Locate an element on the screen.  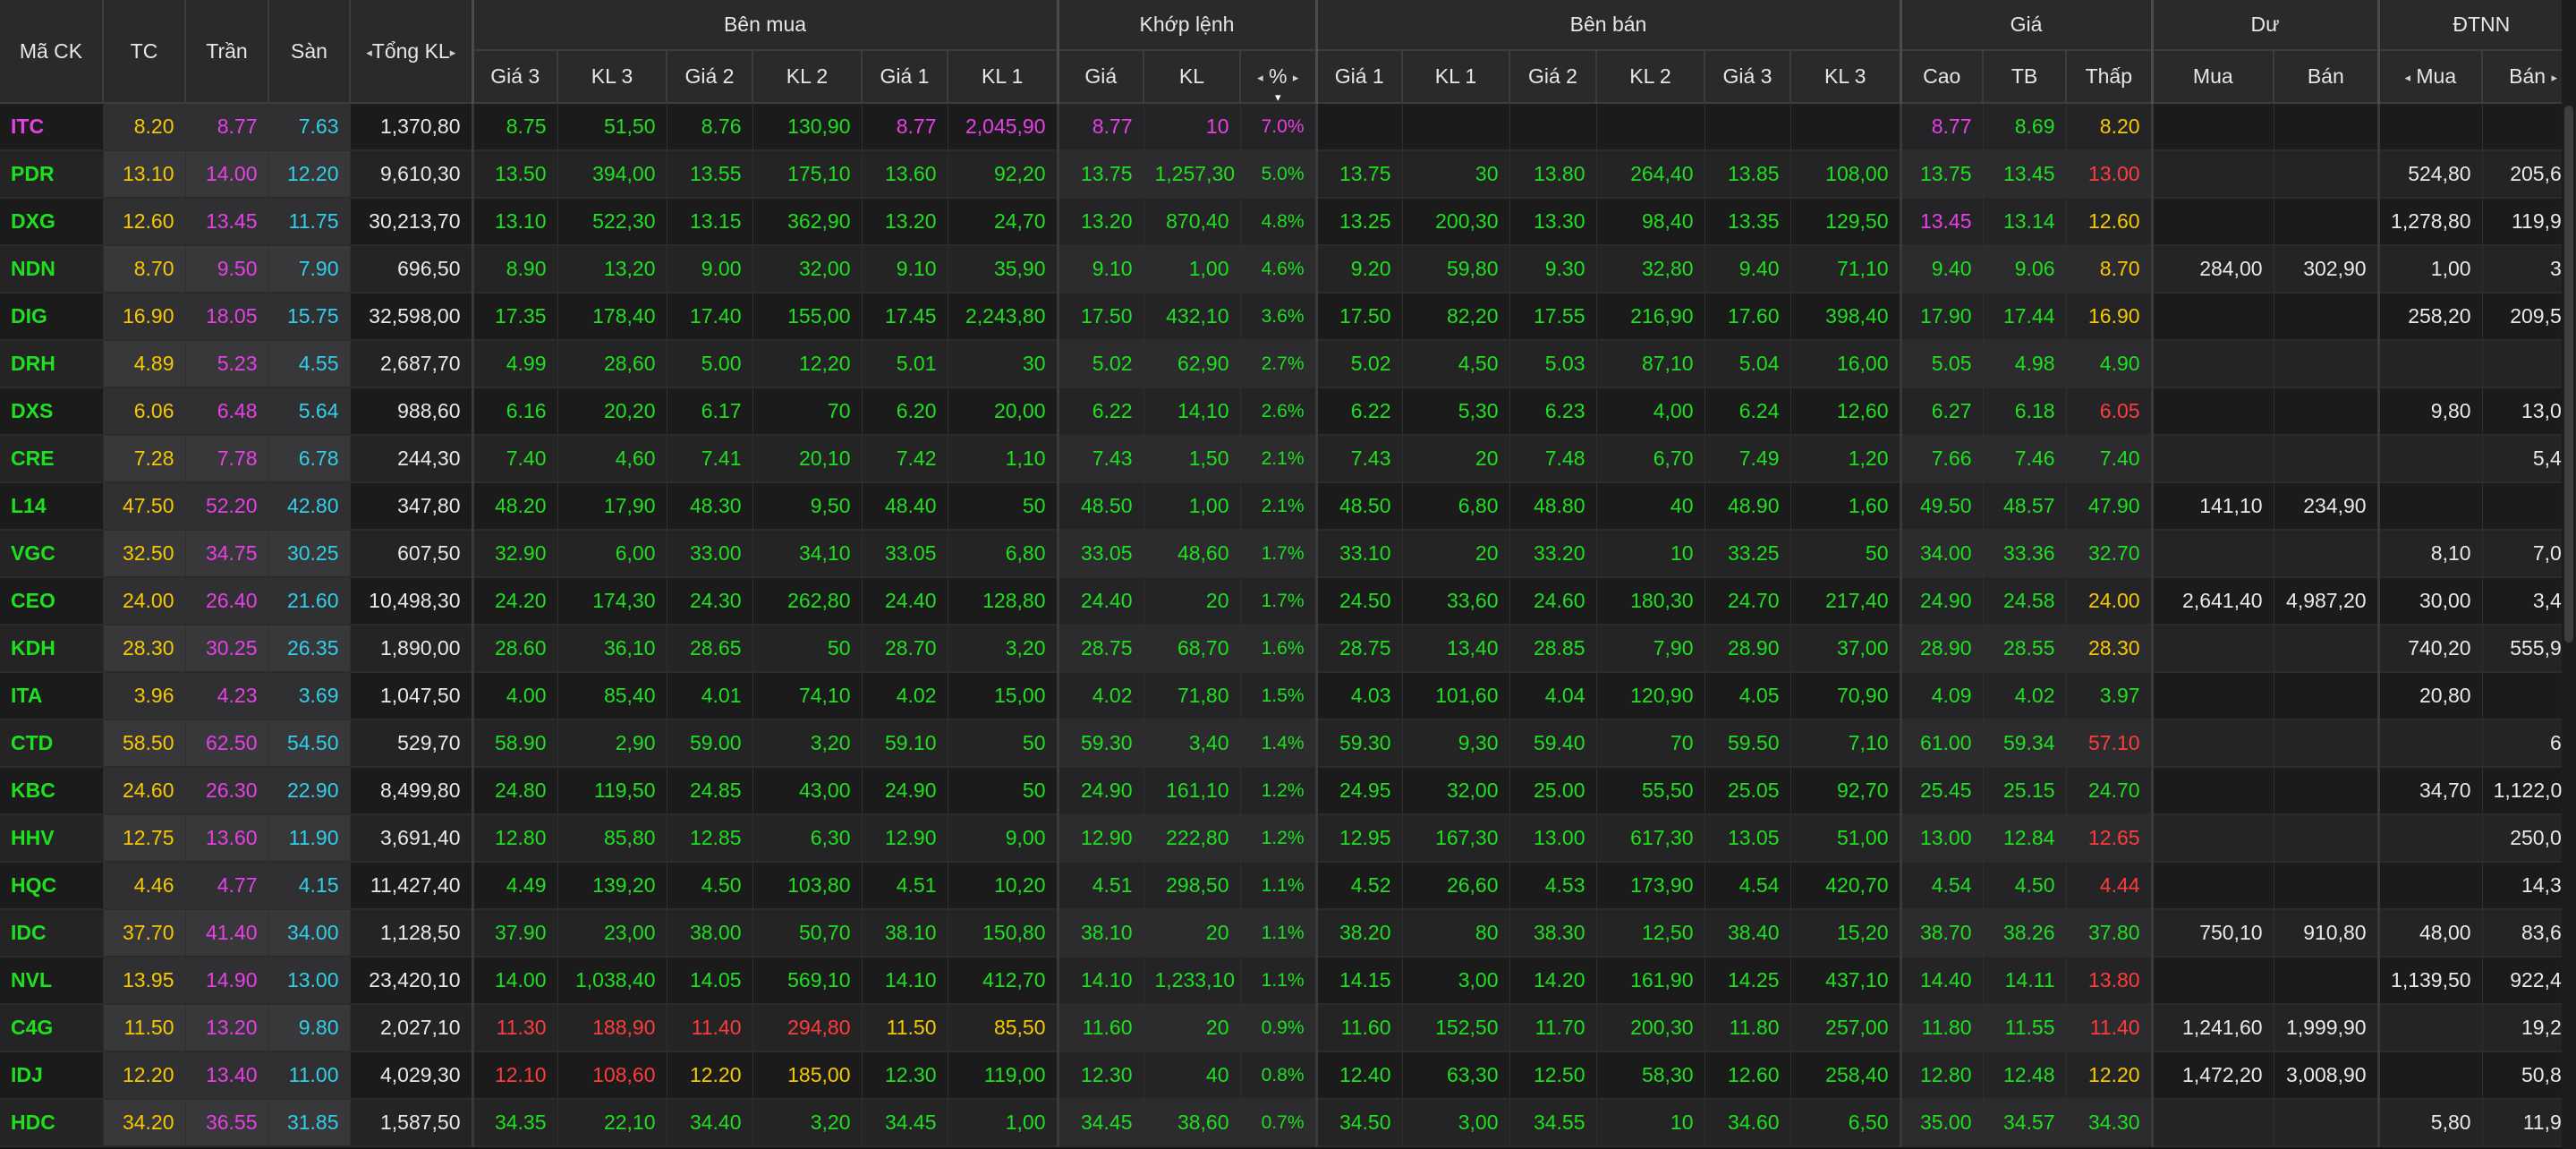
toggle-right-icon: ▸ is located at coordinates (1296, 77).